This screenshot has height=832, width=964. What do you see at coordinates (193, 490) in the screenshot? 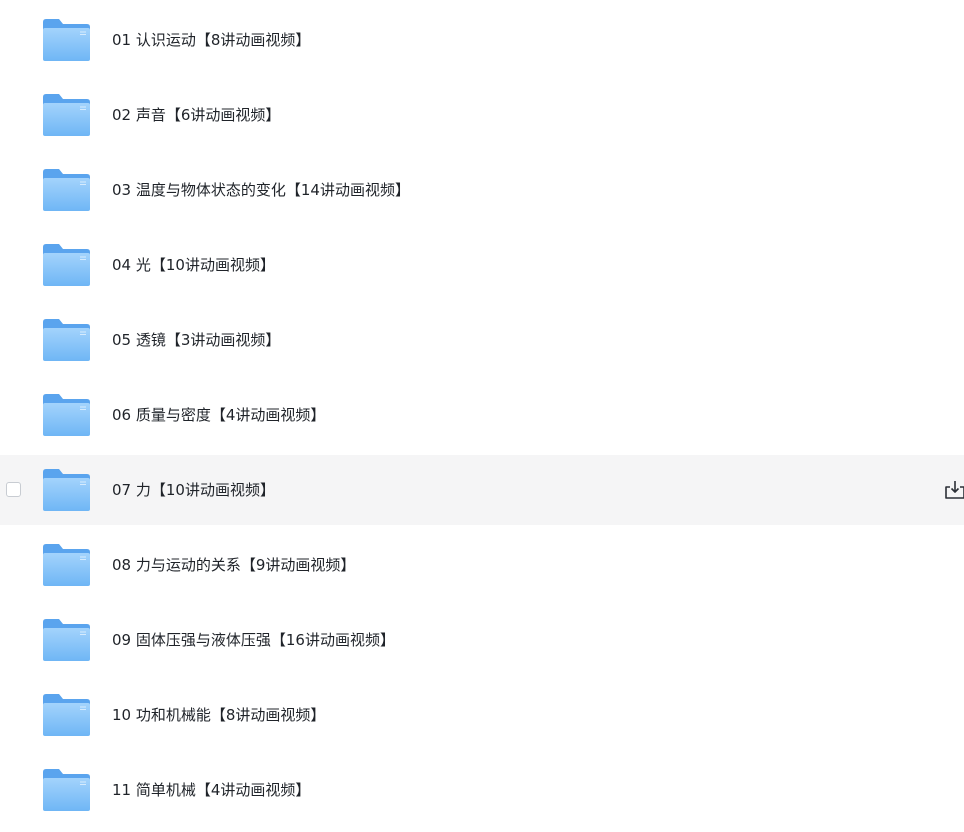
I see `folder-name: 07 力【10讲动画视频】` at bounding box center [193, 490].